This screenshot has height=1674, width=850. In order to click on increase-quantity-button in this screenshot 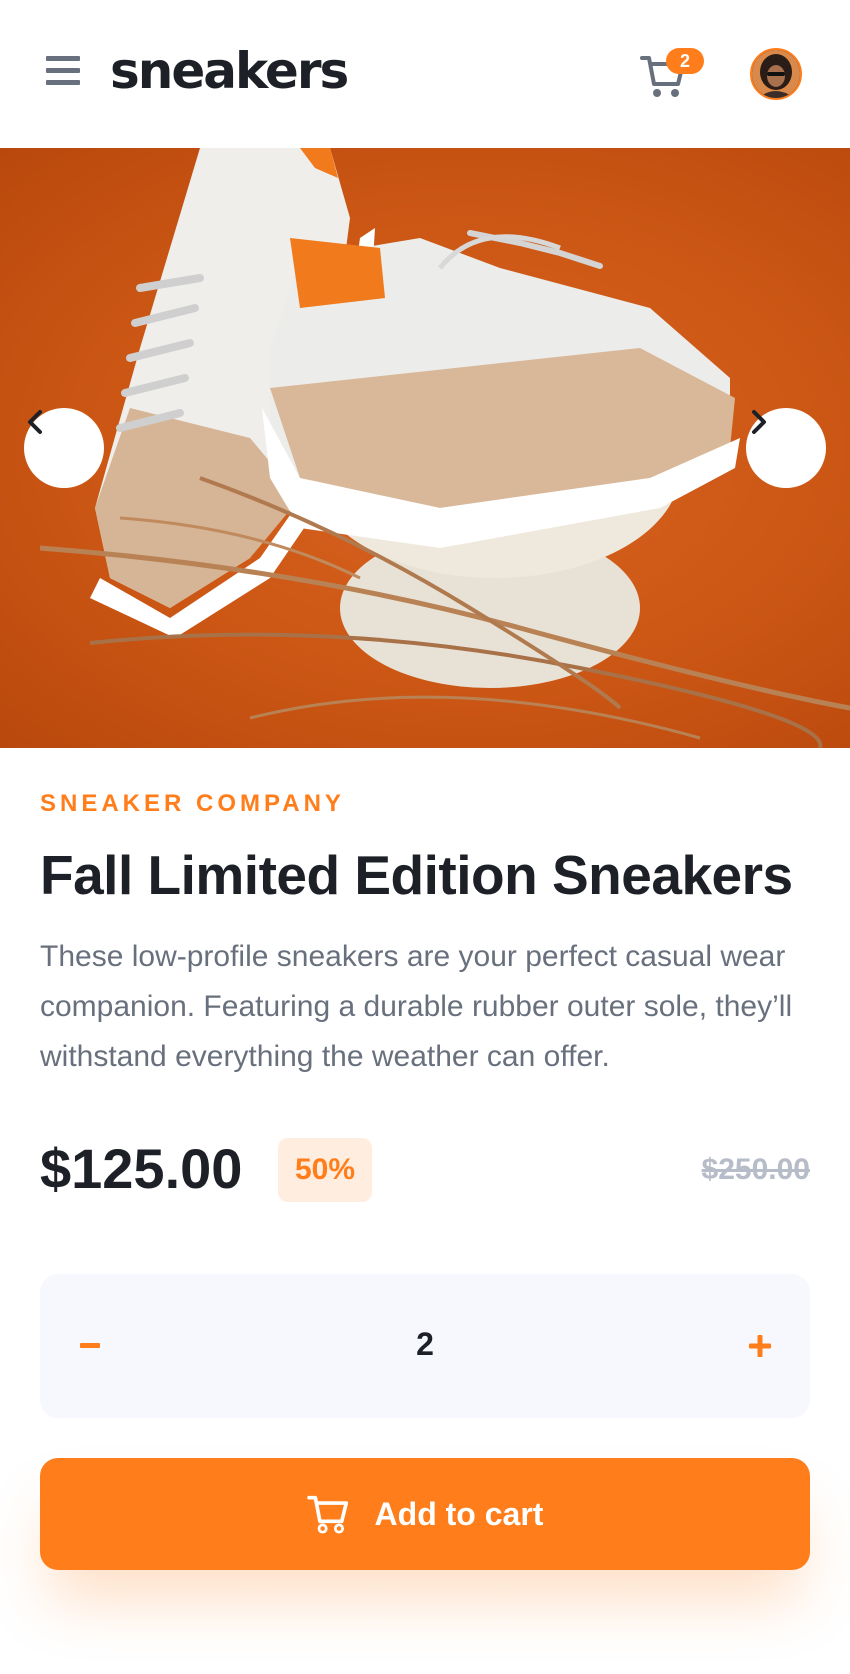, I will do `click(760, 1346)`.